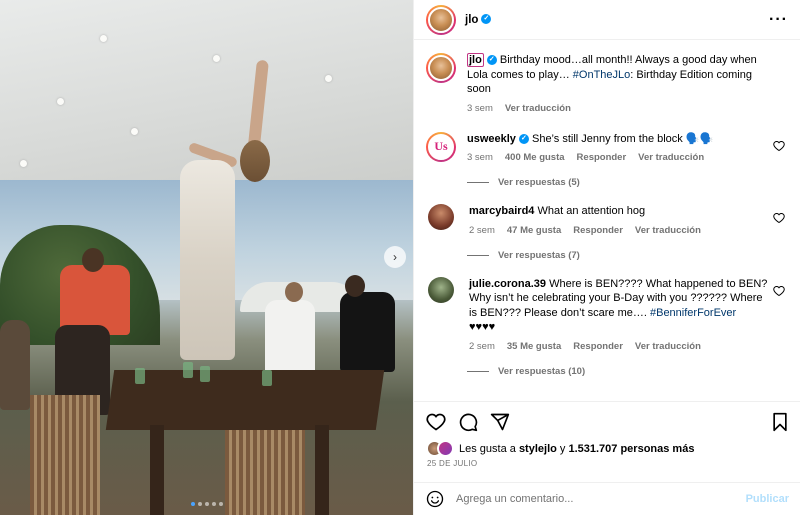  I want to click on dancer-dress, so click(207, 260).